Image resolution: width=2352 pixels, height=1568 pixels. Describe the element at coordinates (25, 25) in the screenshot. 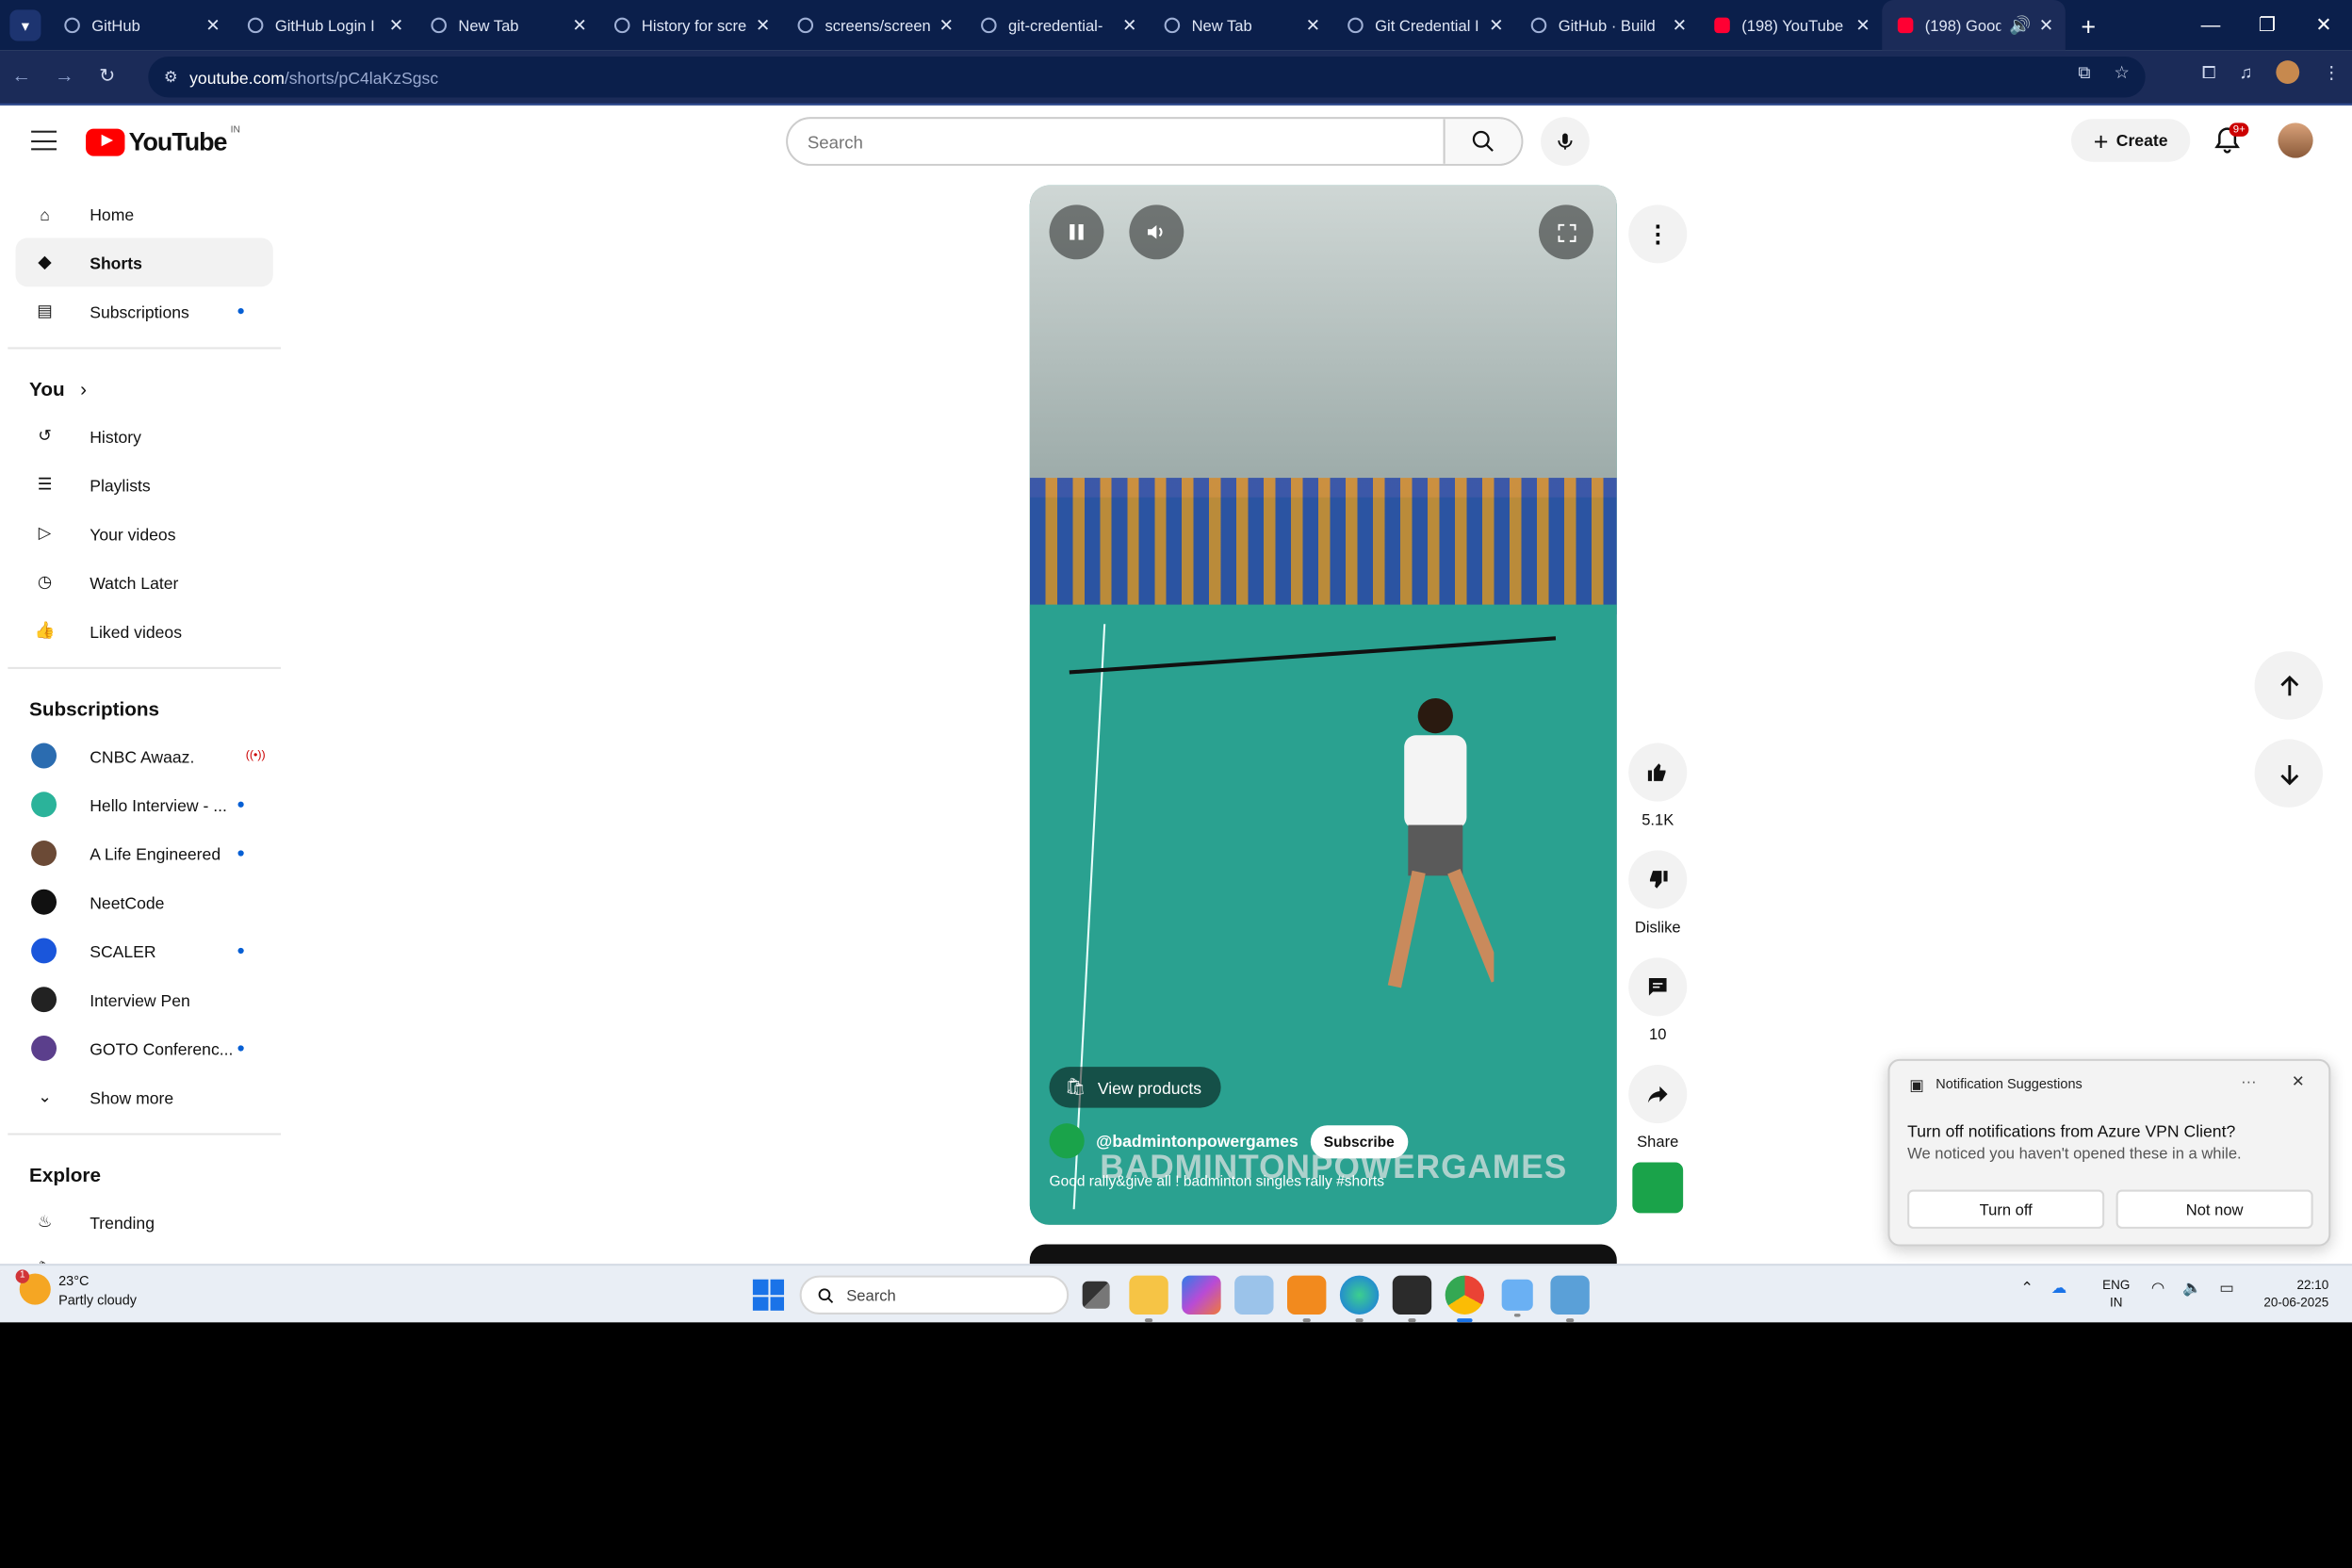

I see `tab-search-button: ▾` at that location.